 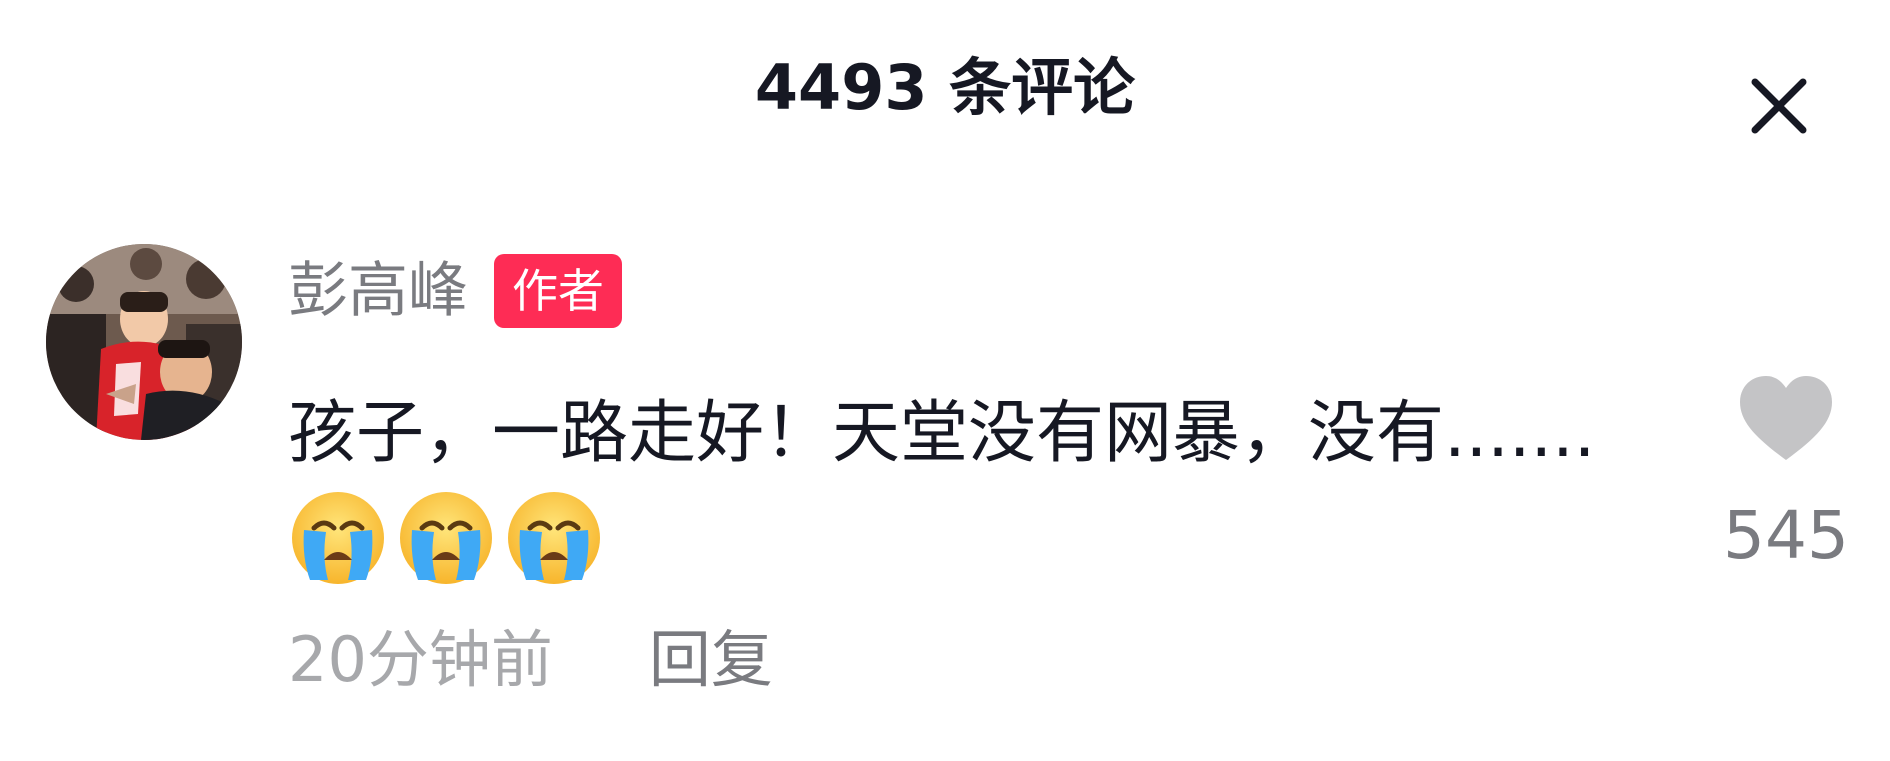 I want to click on close-button, so click(x=1779, y=106).